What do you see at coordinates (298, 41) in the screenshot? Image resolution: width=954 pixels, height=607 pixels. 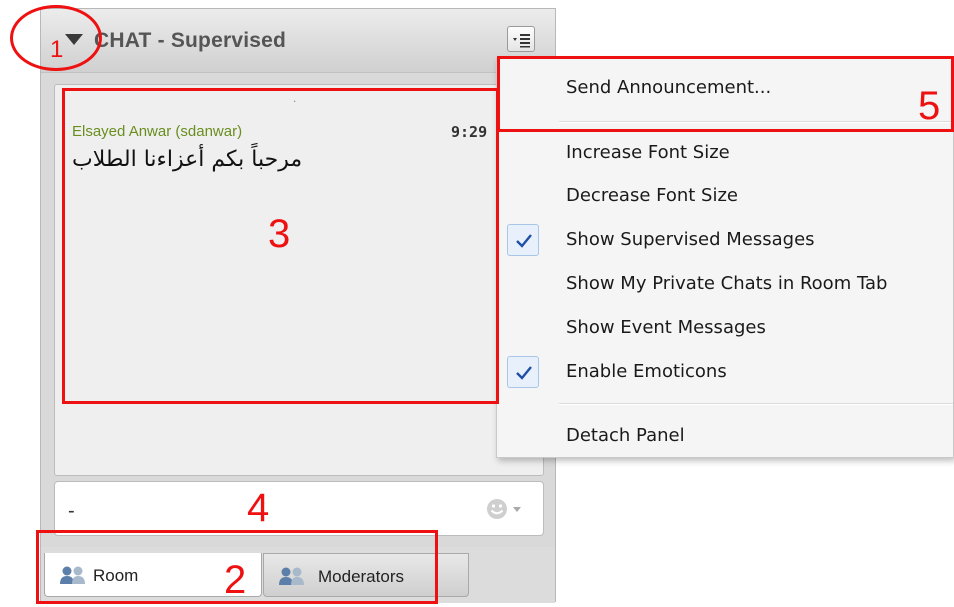 I see `panel-header: CHAT - Supervised` at bounding box center [298, 41].